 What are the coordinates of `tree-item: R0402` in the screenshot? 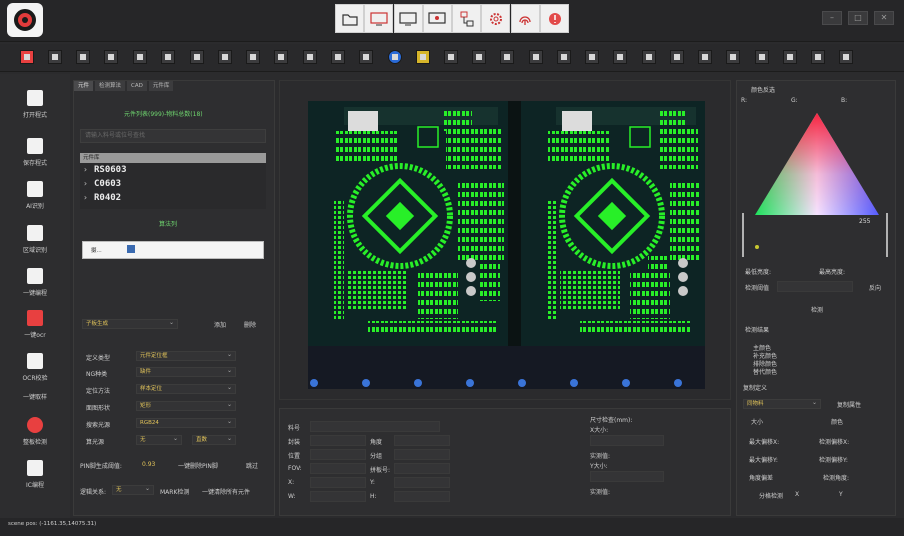 It's located at (173, 198).